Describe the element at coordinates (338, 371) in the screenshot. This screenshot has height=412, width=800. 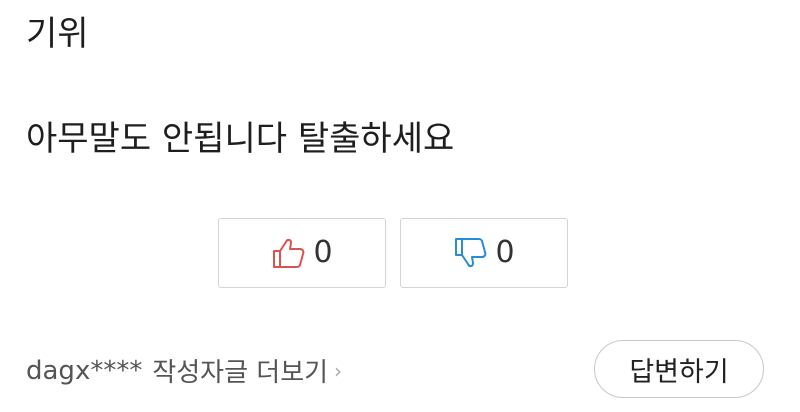
I see `chevron-right-icon: ›` at that location.